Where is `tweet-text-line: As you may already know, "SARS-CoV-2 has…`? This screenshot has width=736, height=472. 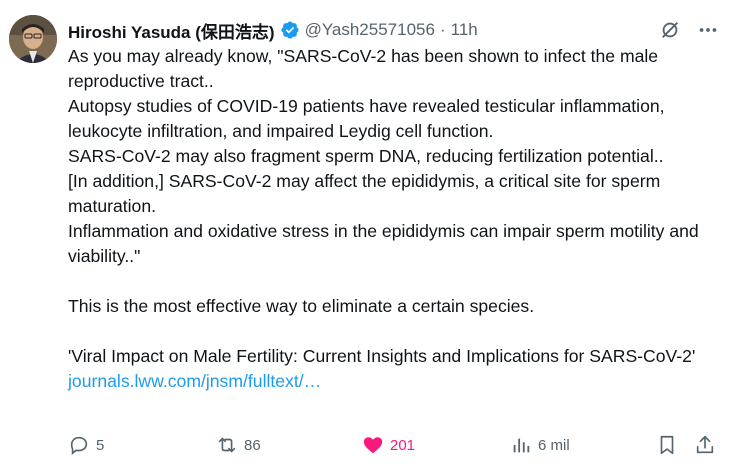
tweet-text-line: As you may already know, "SARS-CoV-2 has… is located at coordinates (363, 68).